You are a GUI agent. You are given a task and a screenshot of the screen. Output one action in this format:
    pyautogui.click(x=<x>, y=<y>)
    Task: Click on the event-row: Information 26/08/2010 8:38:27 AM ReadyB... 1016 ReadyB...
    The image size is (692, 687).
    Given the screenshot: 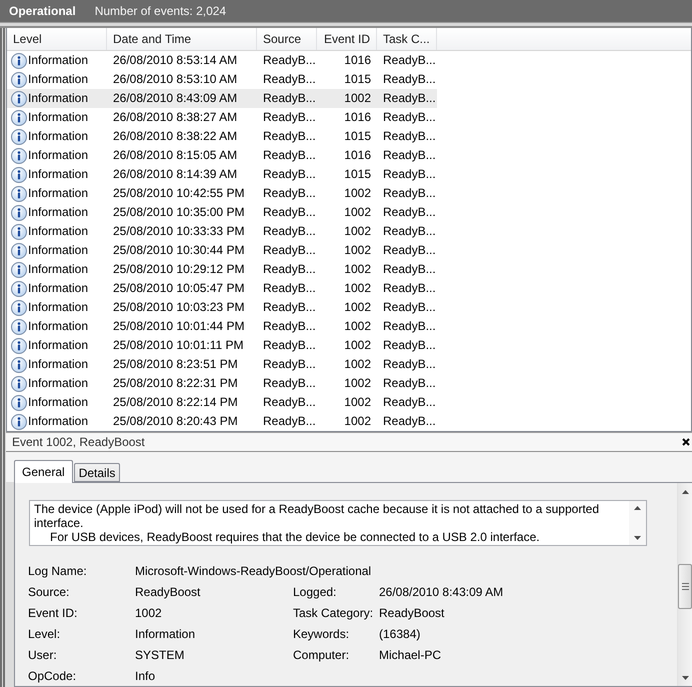 What is the action you would take?
    pyautogui.click(x=222, y=117)
    